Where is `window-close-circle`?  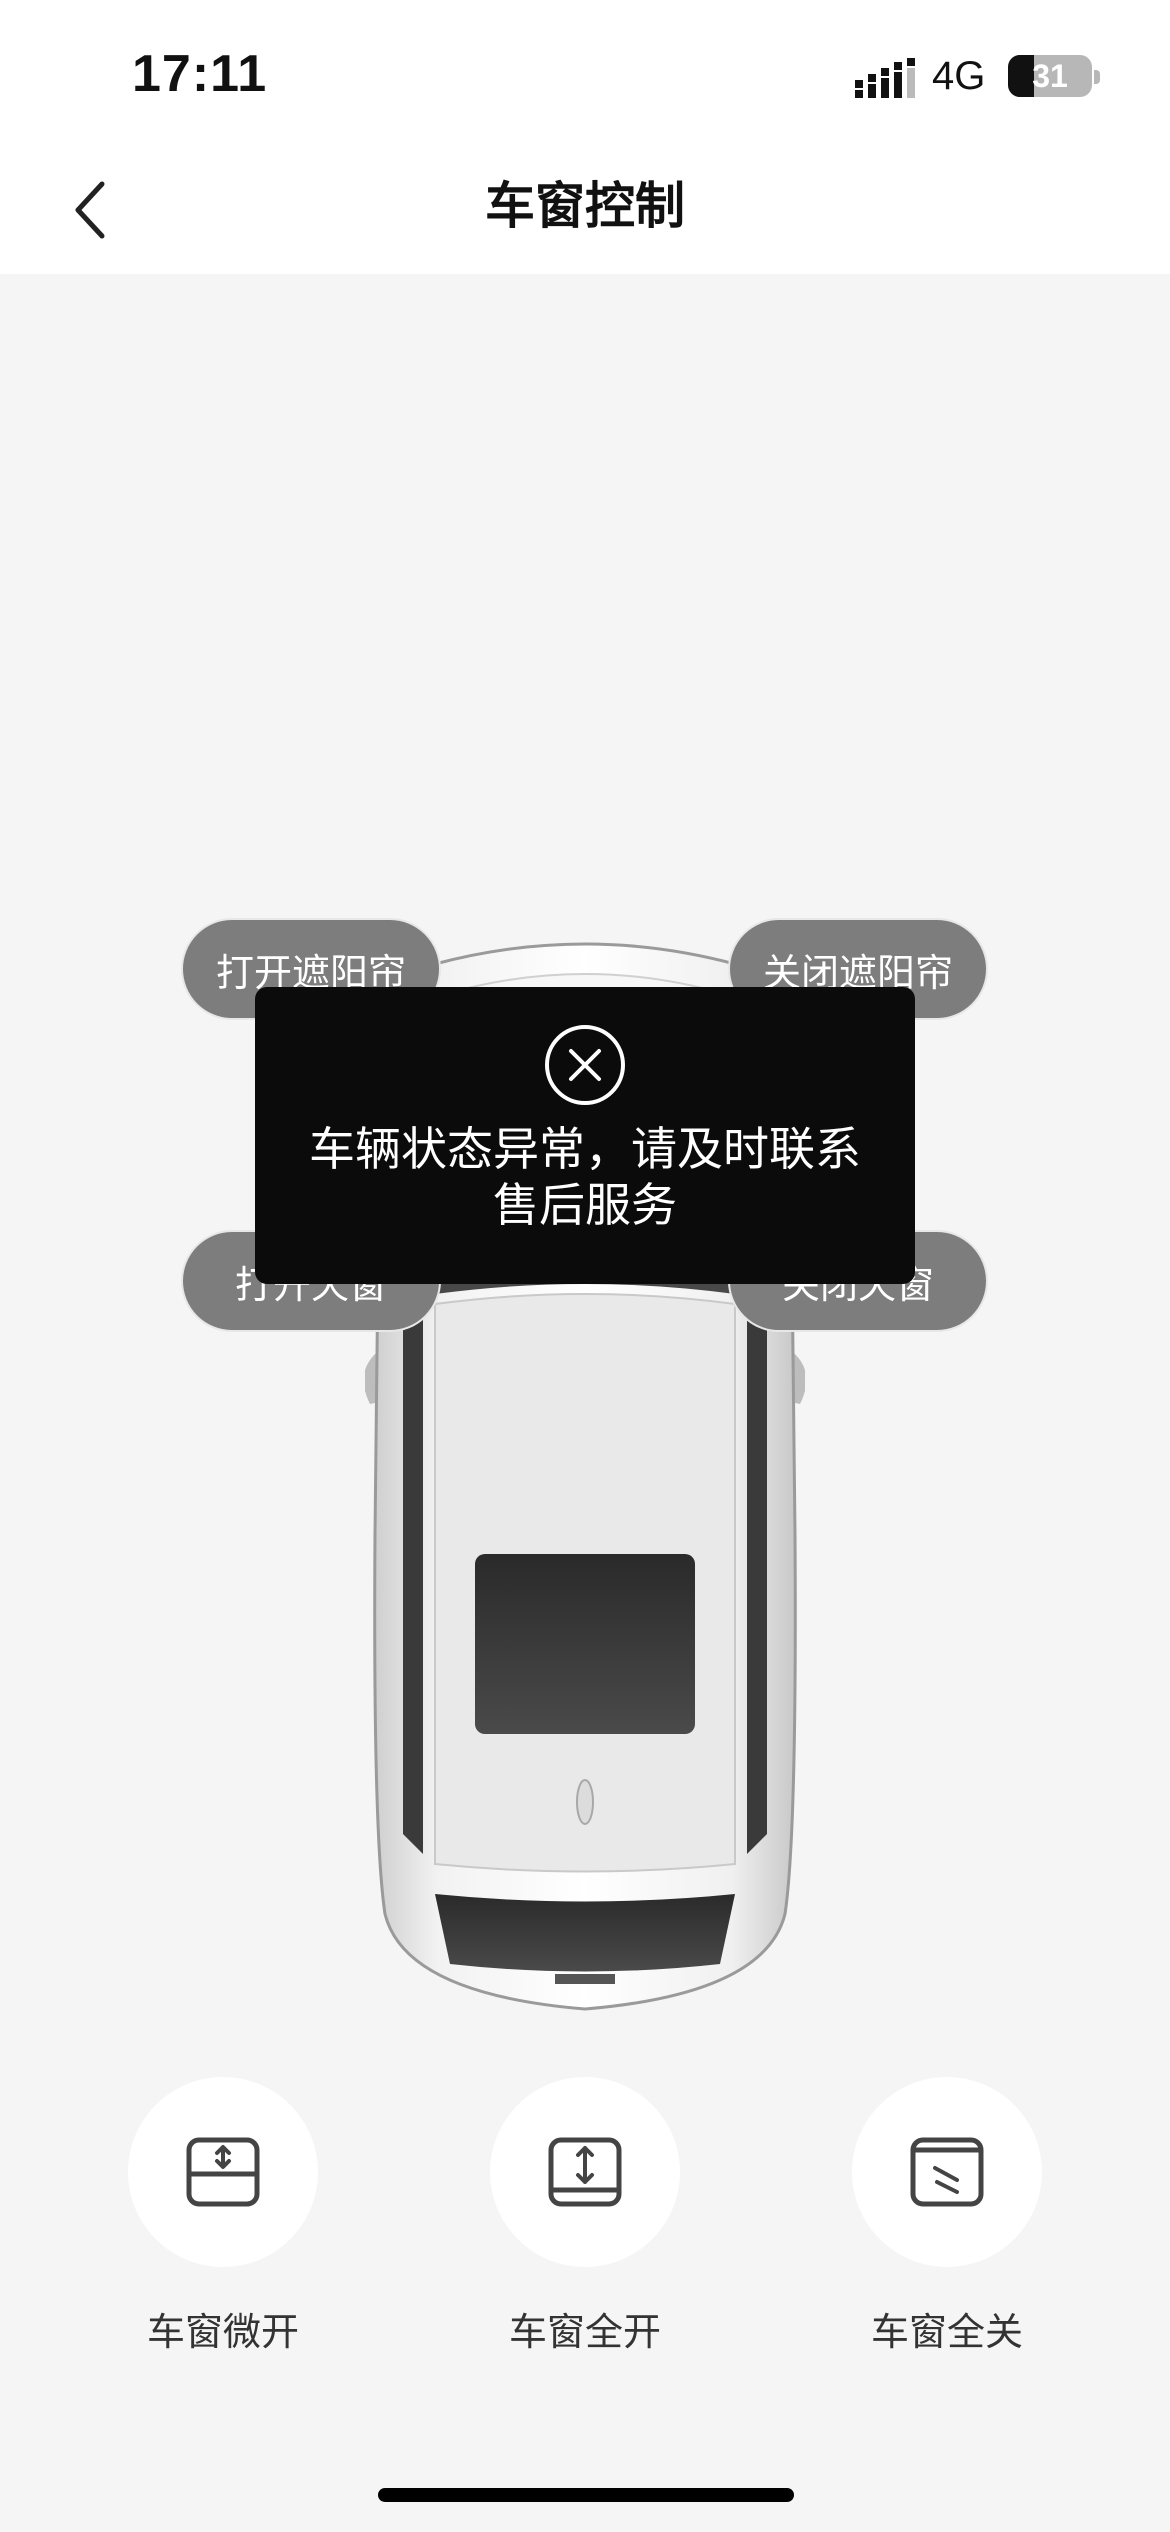
window-close-circle is located at coordinates (947, 2172).